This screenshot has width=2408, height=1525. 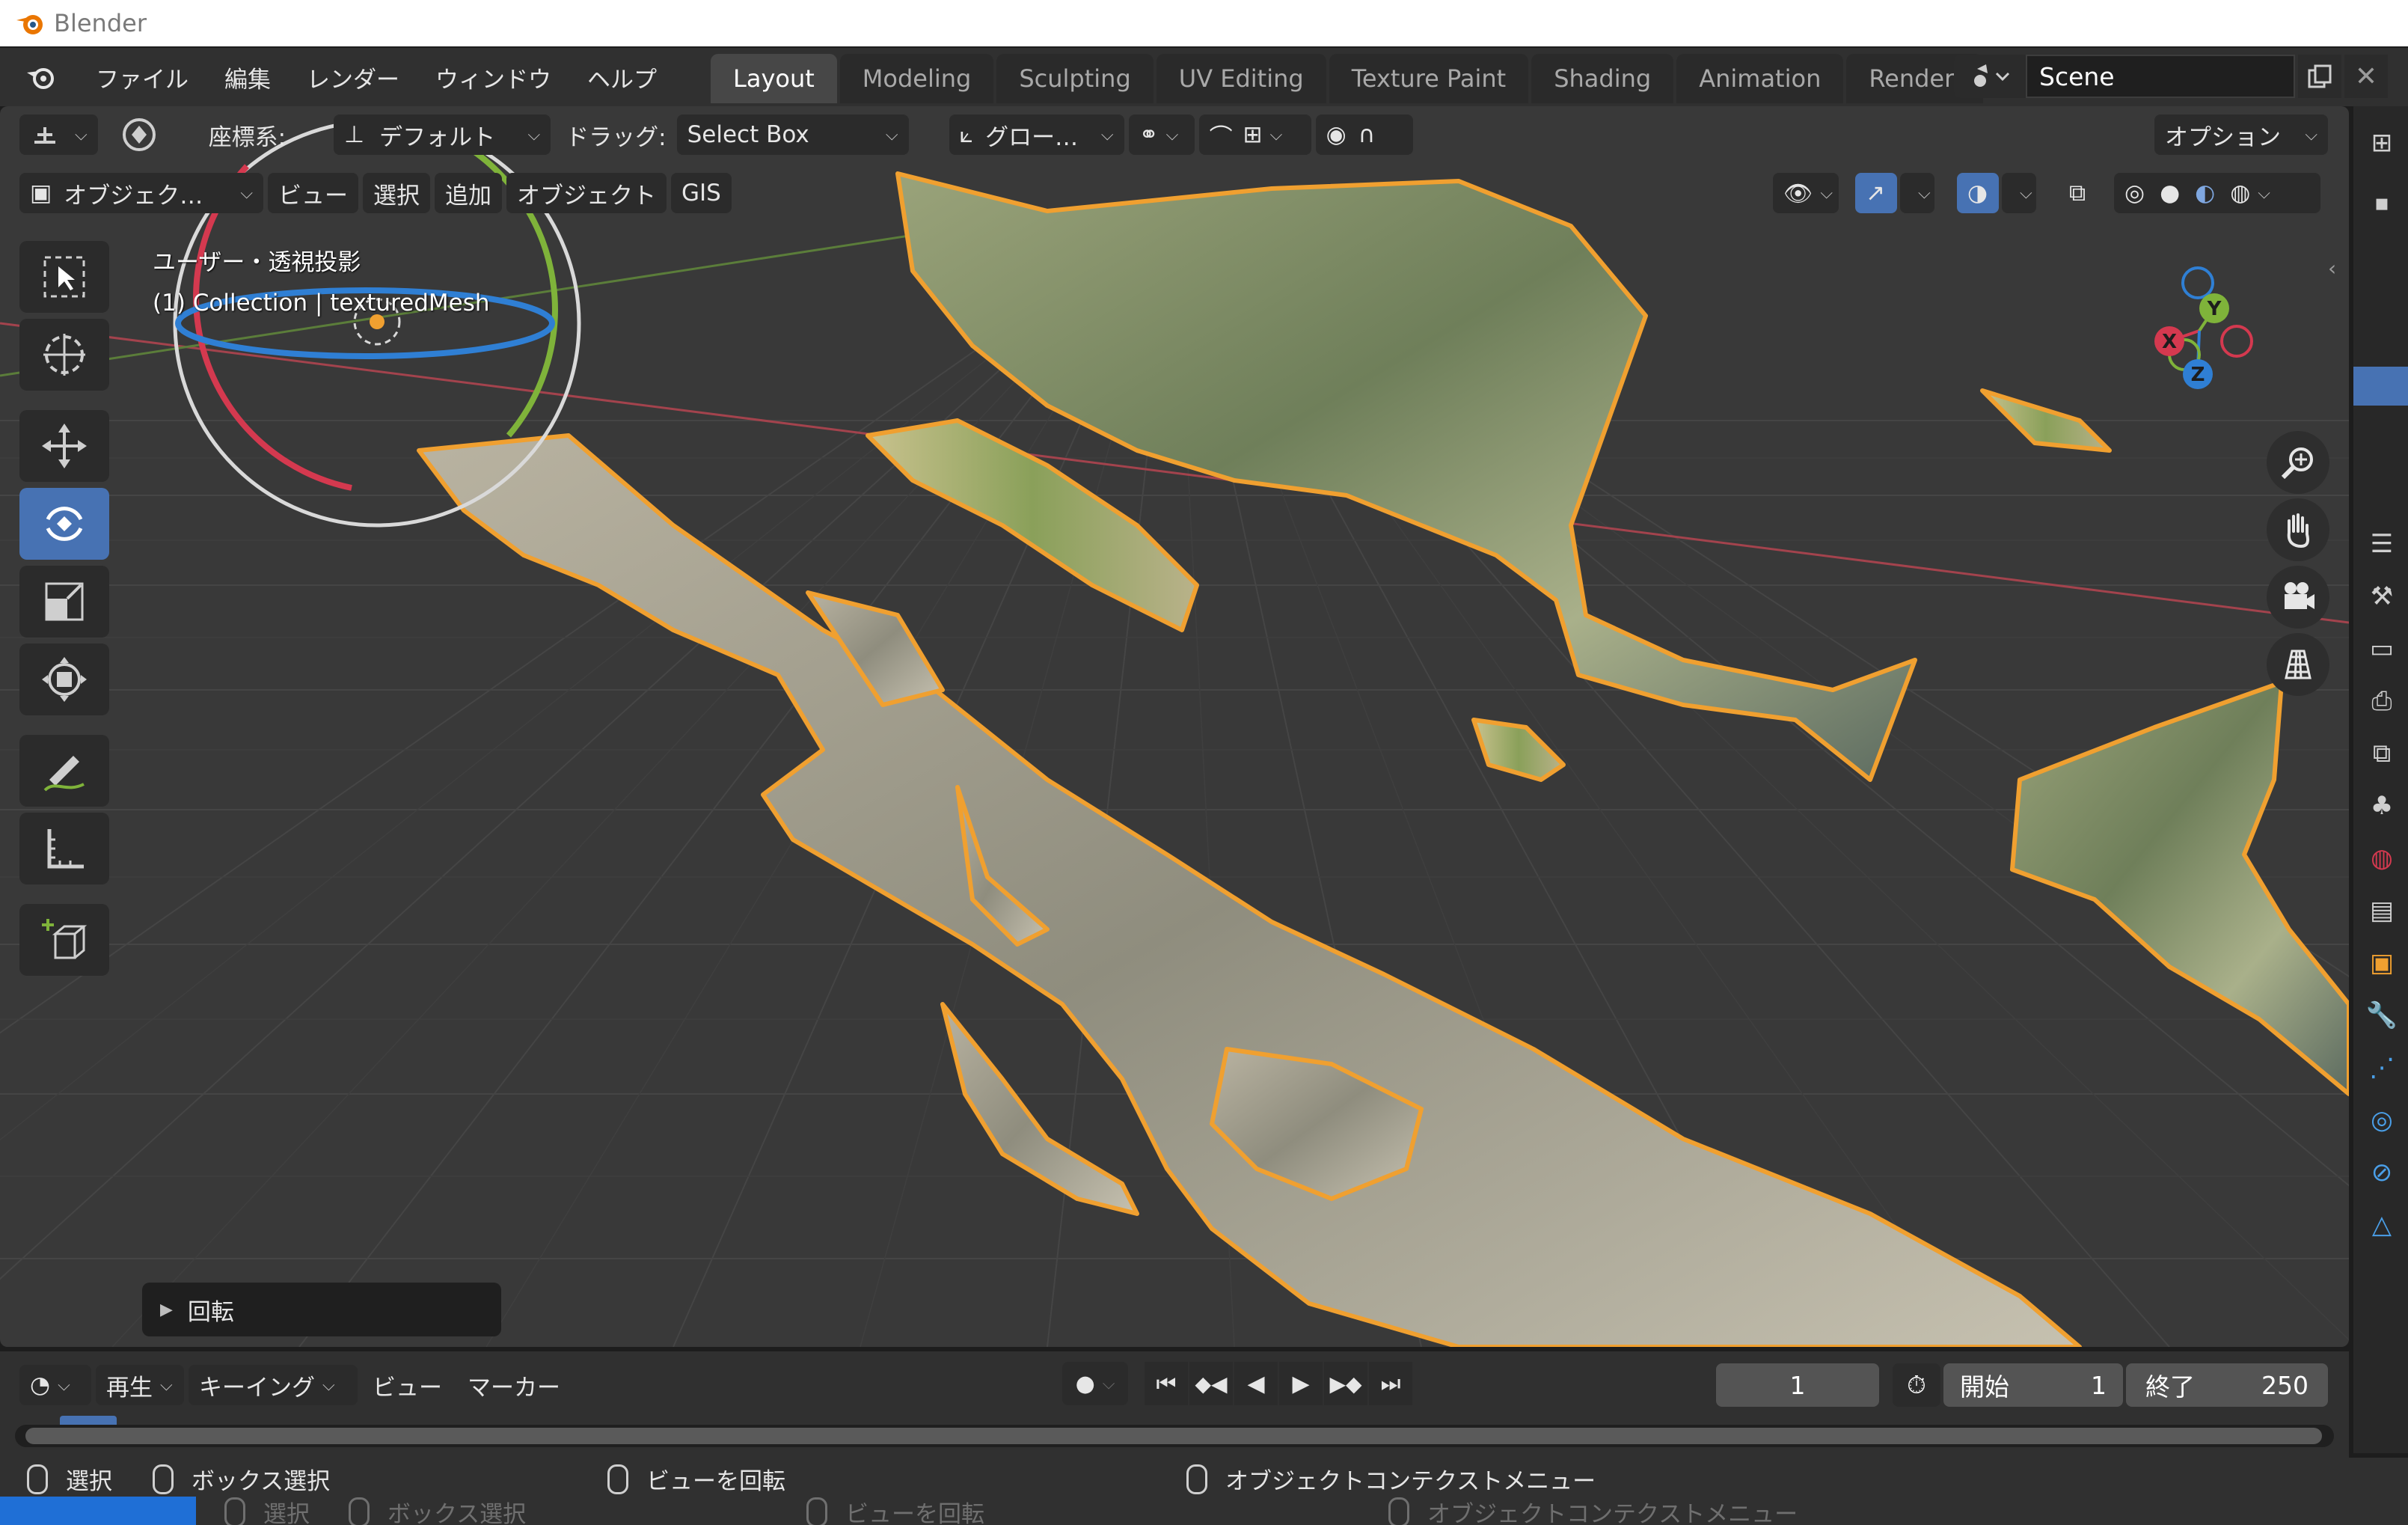 What do you see at coordinates (2382, 1225) in the screenshot?
I see `data-properties-icon: △` at bounding box center [2382, 1225].